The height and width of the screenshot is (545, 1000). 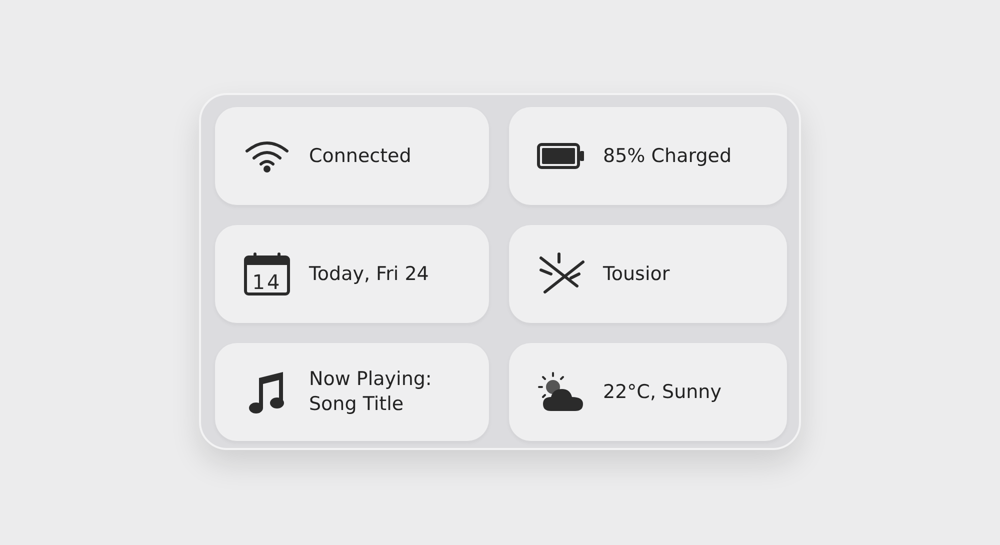 I want to click on tile-label: 85% Charged, so click(x=667, y=156).